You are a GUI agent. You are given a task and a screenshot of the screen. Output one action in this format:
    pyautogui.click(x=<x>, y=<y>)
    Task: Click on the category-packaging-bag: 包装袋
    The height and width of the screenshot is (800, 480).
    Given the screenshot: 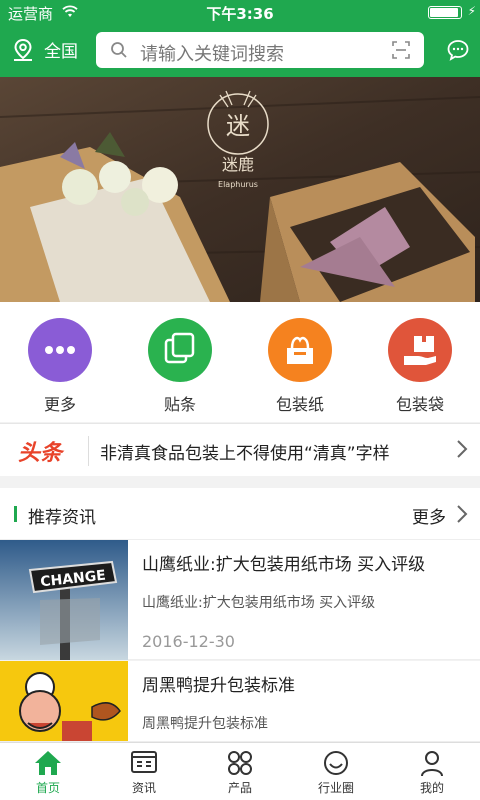 What is the action you would take?
    pyautogui.click(x=420, y=362)
    